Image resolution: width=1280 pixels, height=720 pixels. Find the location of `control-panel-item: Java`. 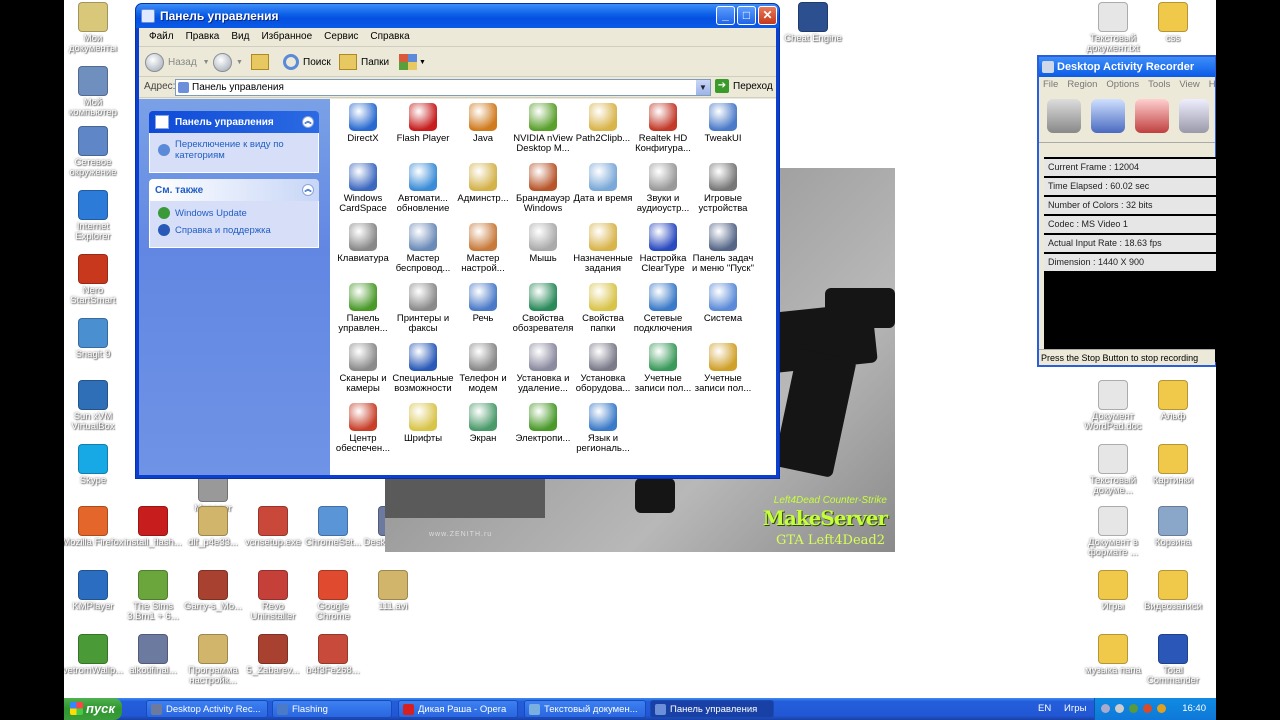

control-panel-item: Java is located at coordinates (483, 123).